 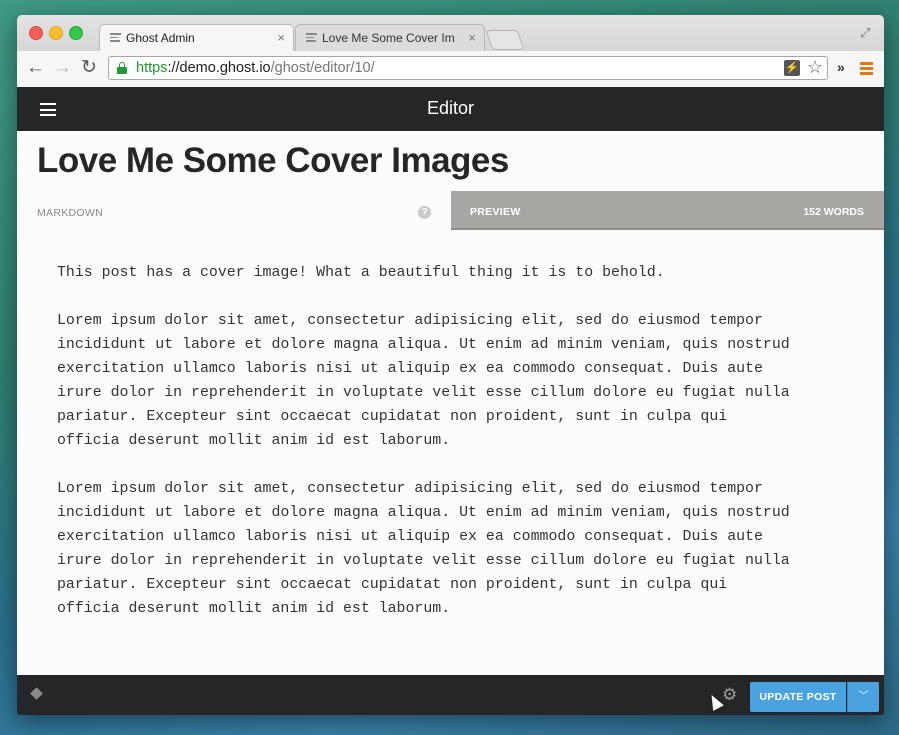 I want to click on word-count: 152 WORDS, so click(x=833, y=212).